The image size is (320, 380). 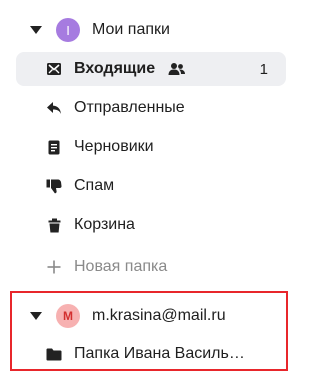 I want to click on inbox-icon, so click(x=54, y=69).